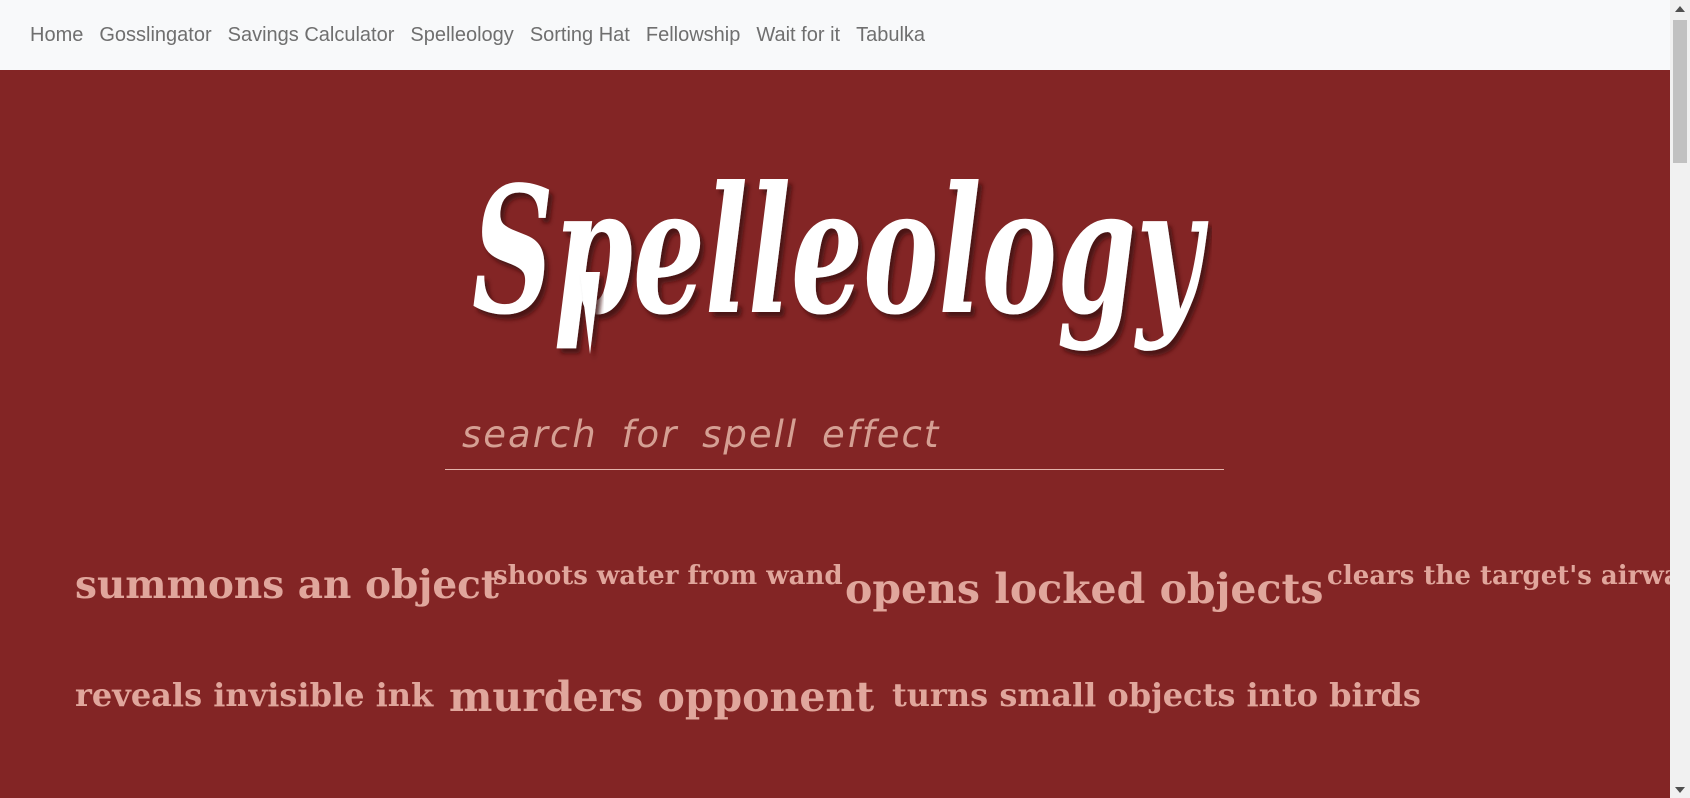 This screenshot has width=1690, height=798. I want to click on scrollbar-thumb, so click(1680, 91).